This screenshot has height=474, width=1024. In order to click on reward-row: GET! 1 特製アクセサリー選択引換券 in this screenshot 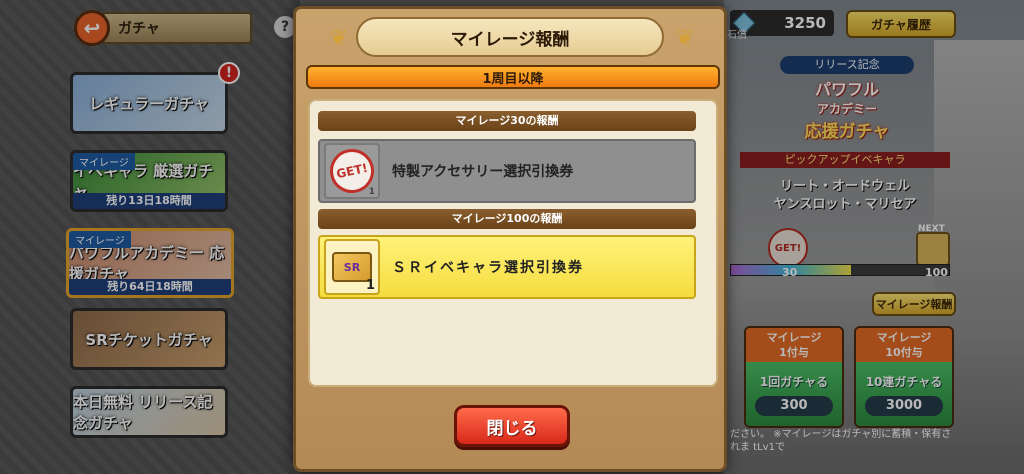, I will do `click(507, 171)`.